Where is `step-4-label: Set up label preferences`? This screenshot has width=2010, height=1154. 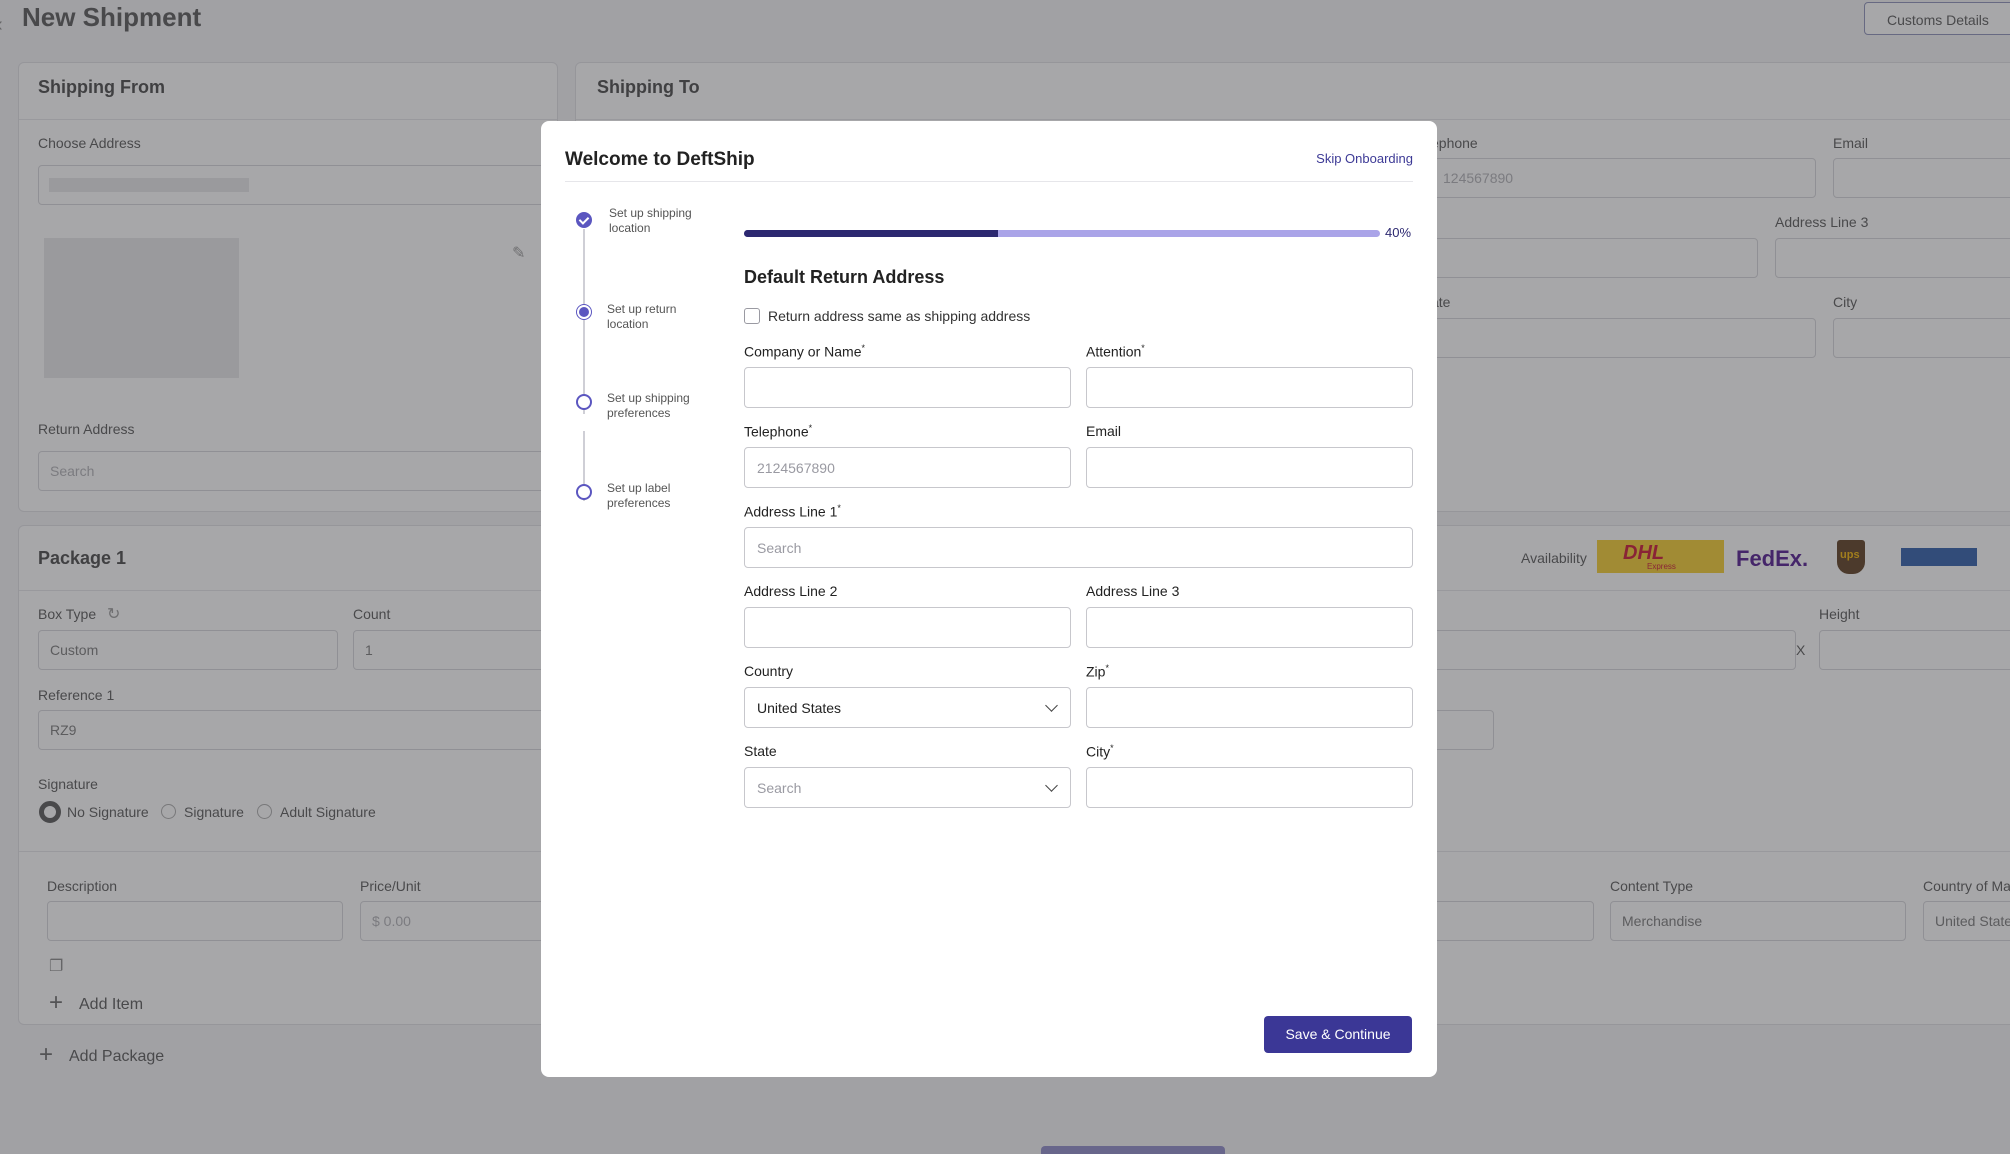 step-4-label: Set up label preferences is located at coordinates (639, 495).